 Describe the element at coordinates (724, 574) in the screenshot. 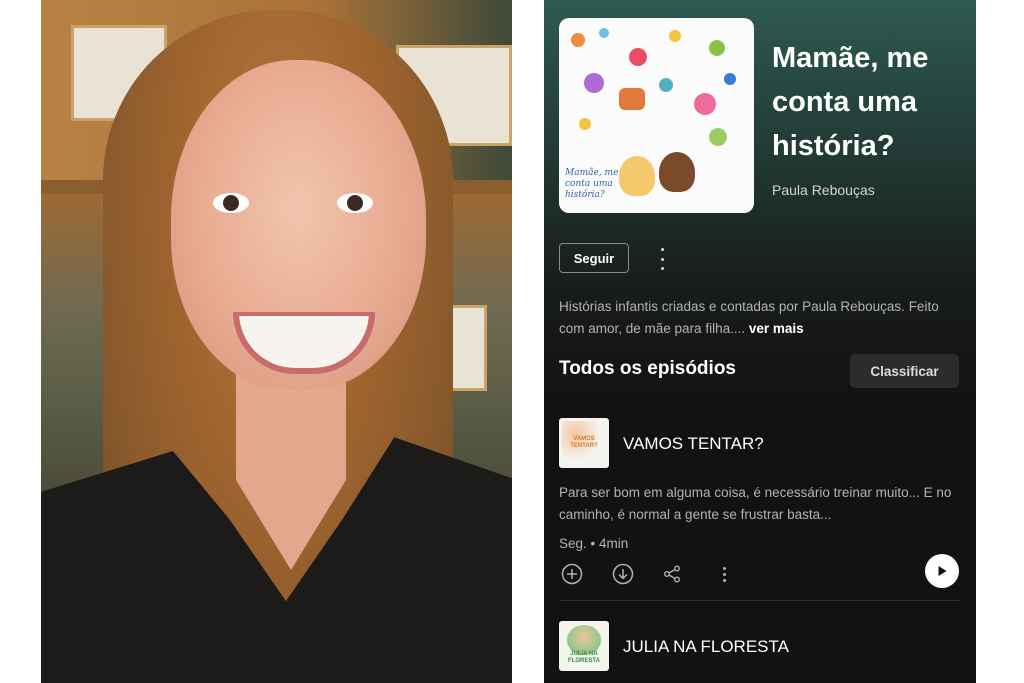

I see `episode-more-icon` at that location.